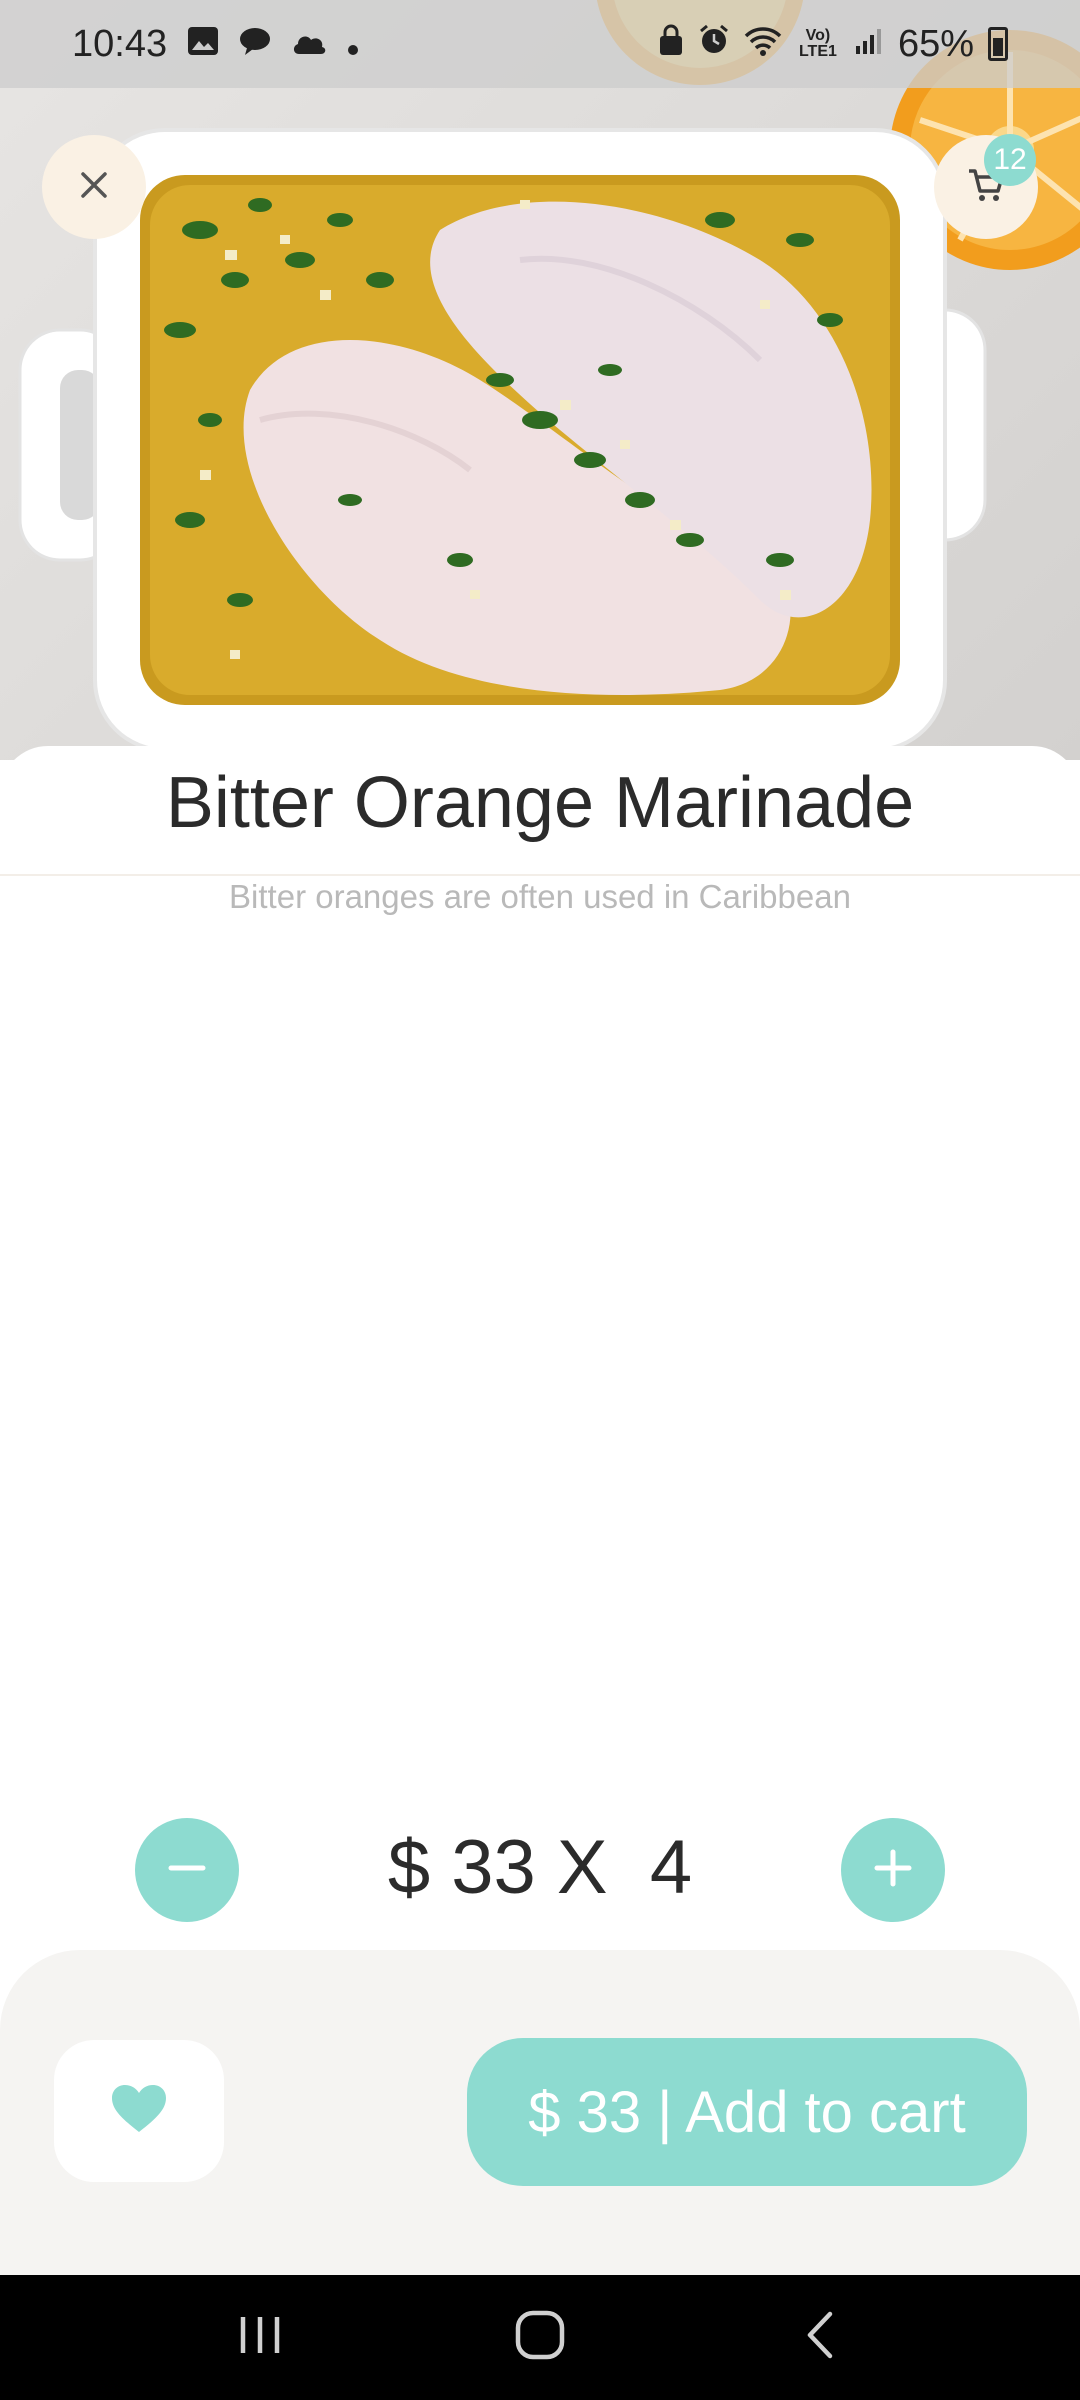 The height and width of the screenshot is (2400, 1080). Describe the element at coordinates (309, 44) in the screenshot. I see `cloud-icon` at that location.